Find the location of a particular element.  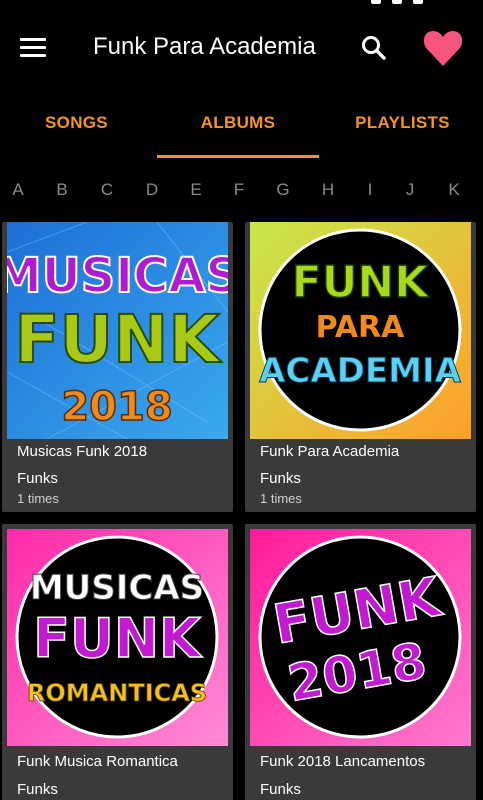

tab-playlists: PLAYLISTS is located at coordinates (402, 128).